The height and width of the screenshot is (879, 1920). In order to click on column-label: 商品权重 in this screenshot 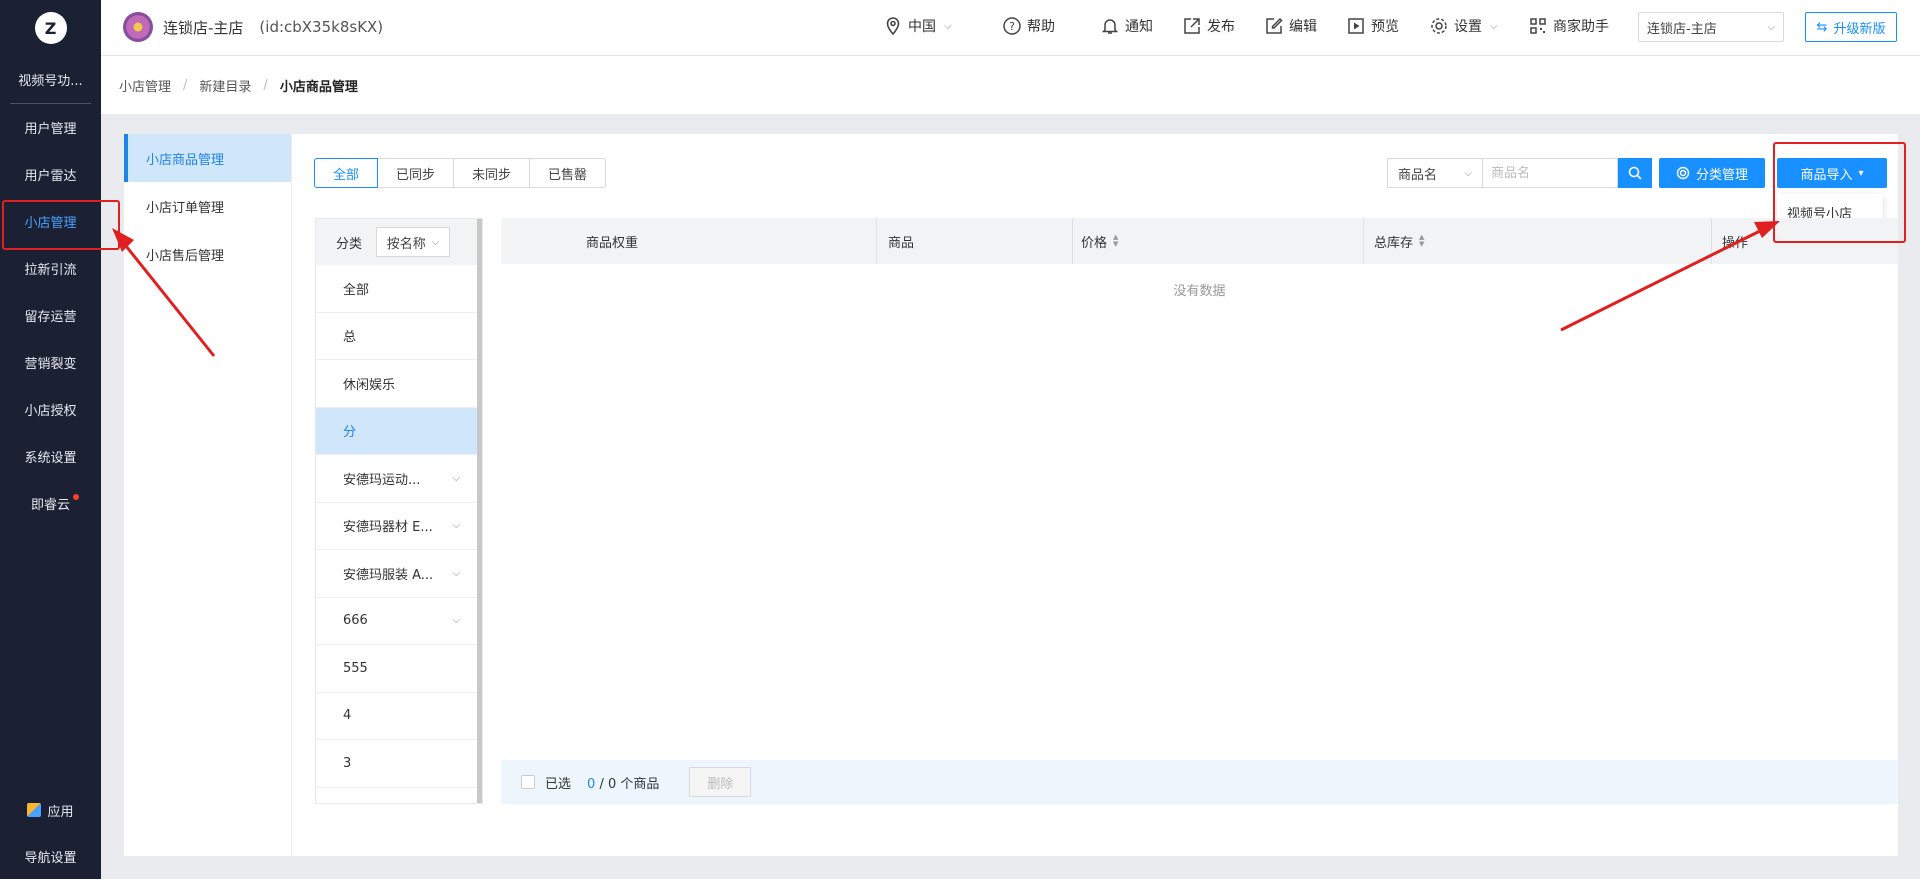, I will do `click(612, 243)`.